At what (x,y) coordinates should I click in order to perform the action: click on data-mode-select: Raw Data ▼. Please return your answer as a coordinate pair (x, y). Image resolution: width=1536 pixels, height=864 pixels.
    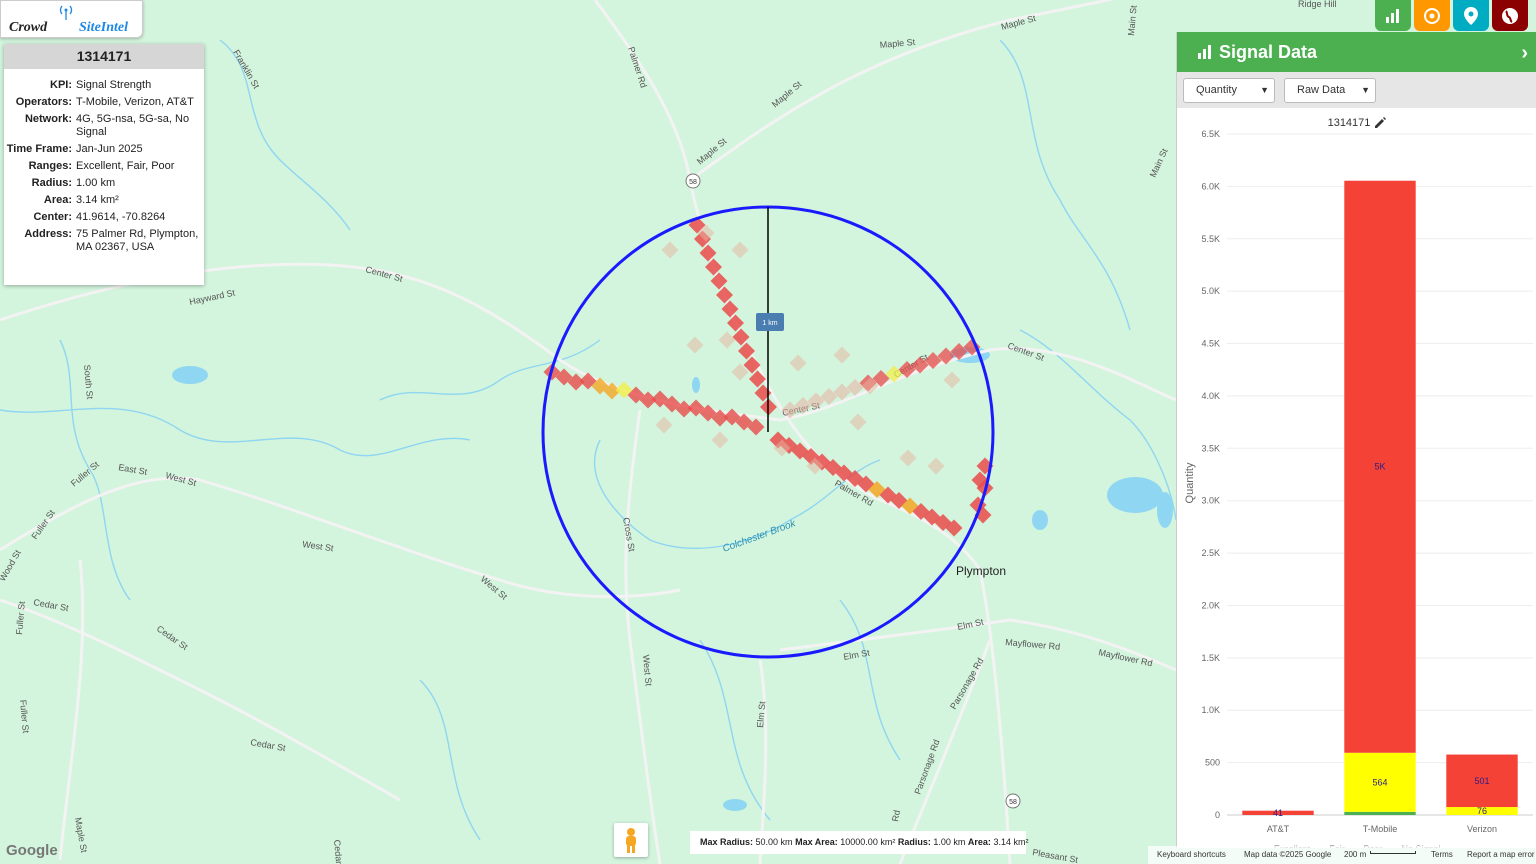
    Looking at the image, I should click on (1330, 90).